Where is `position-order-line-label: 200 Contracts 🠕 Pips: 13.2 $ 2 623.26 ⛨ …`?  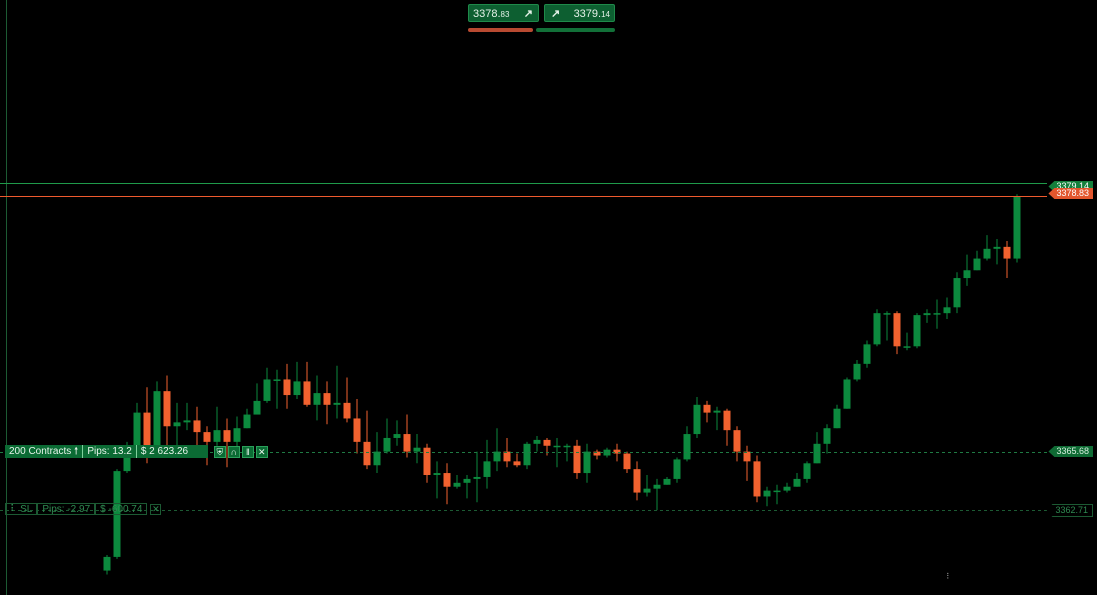
position-order-line-label: 200 Contracts 🠕 Pips: 13.2 $ 2 623.26 ⛨ … is located at coordinates (136, 451).